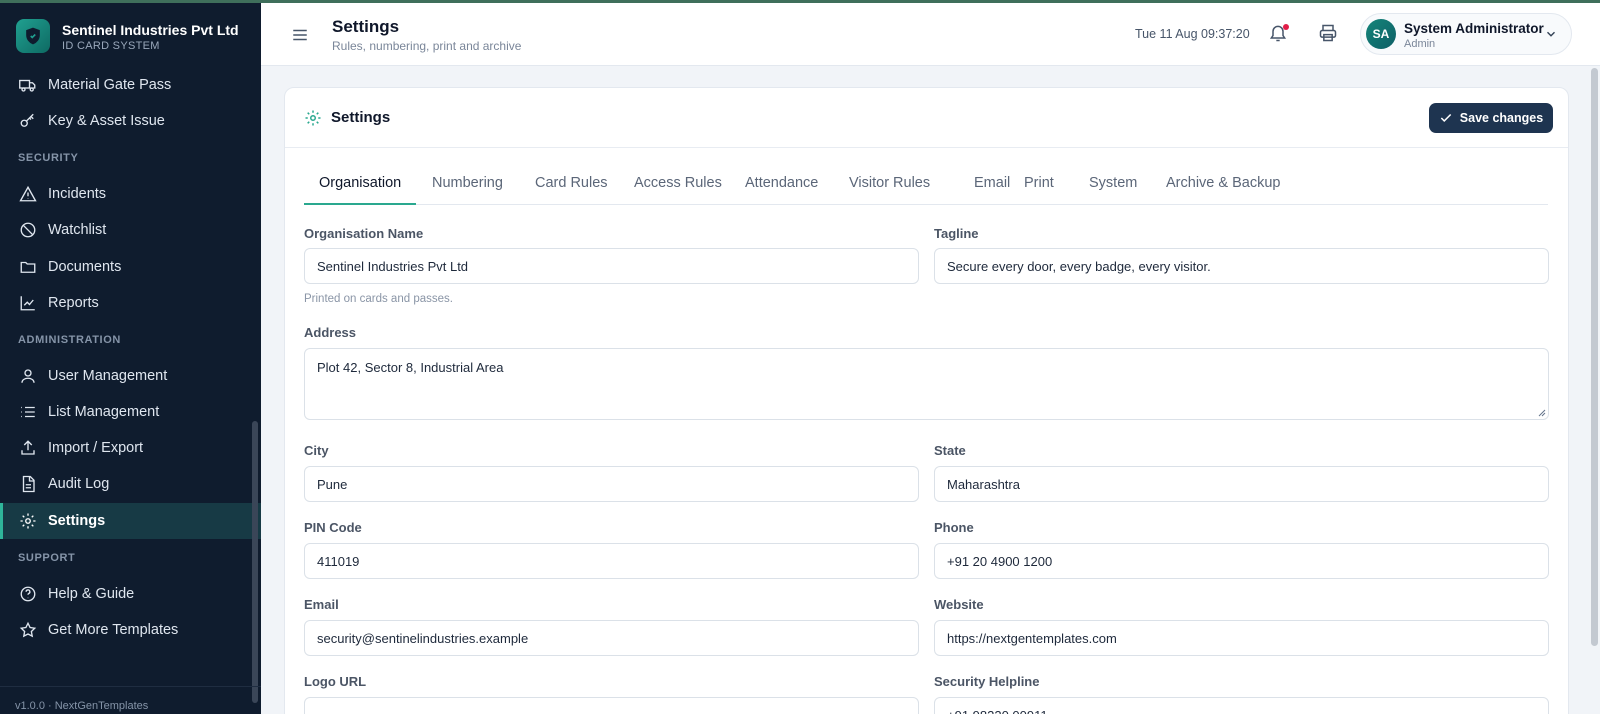 The height and width of the screenshot is (714, 1600). What do you see at coordinates (33, 36) in the screenshot?
I see `shield-logo-icon` at bounding box center [33, 36].